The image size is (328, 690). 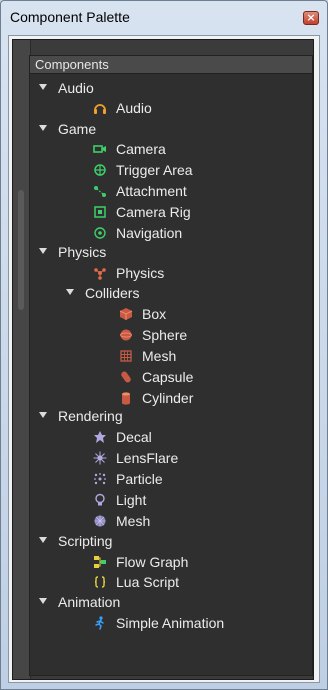 I want to click on item-label: Lua Script, so click(x=148, y=582).